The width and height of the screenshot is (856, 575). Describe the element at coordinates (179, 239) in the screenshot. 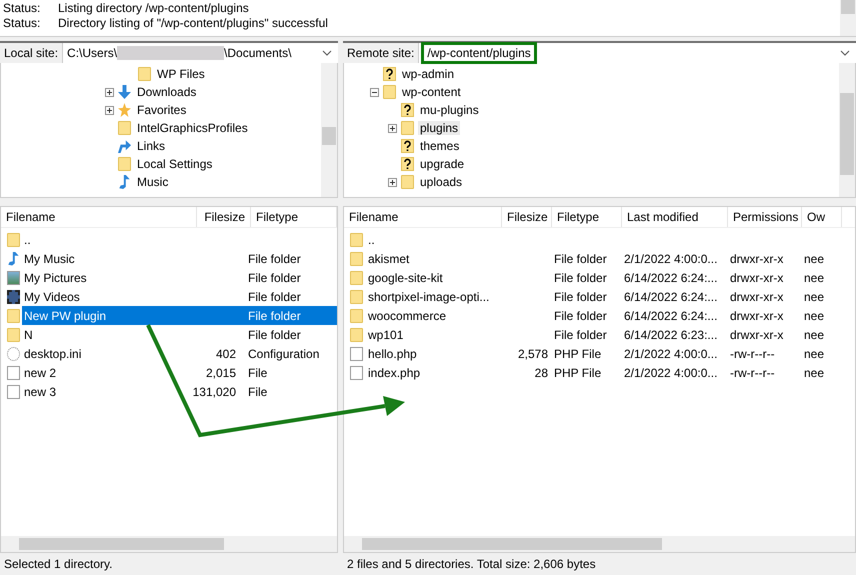

I see `file-row: ..` at that location.